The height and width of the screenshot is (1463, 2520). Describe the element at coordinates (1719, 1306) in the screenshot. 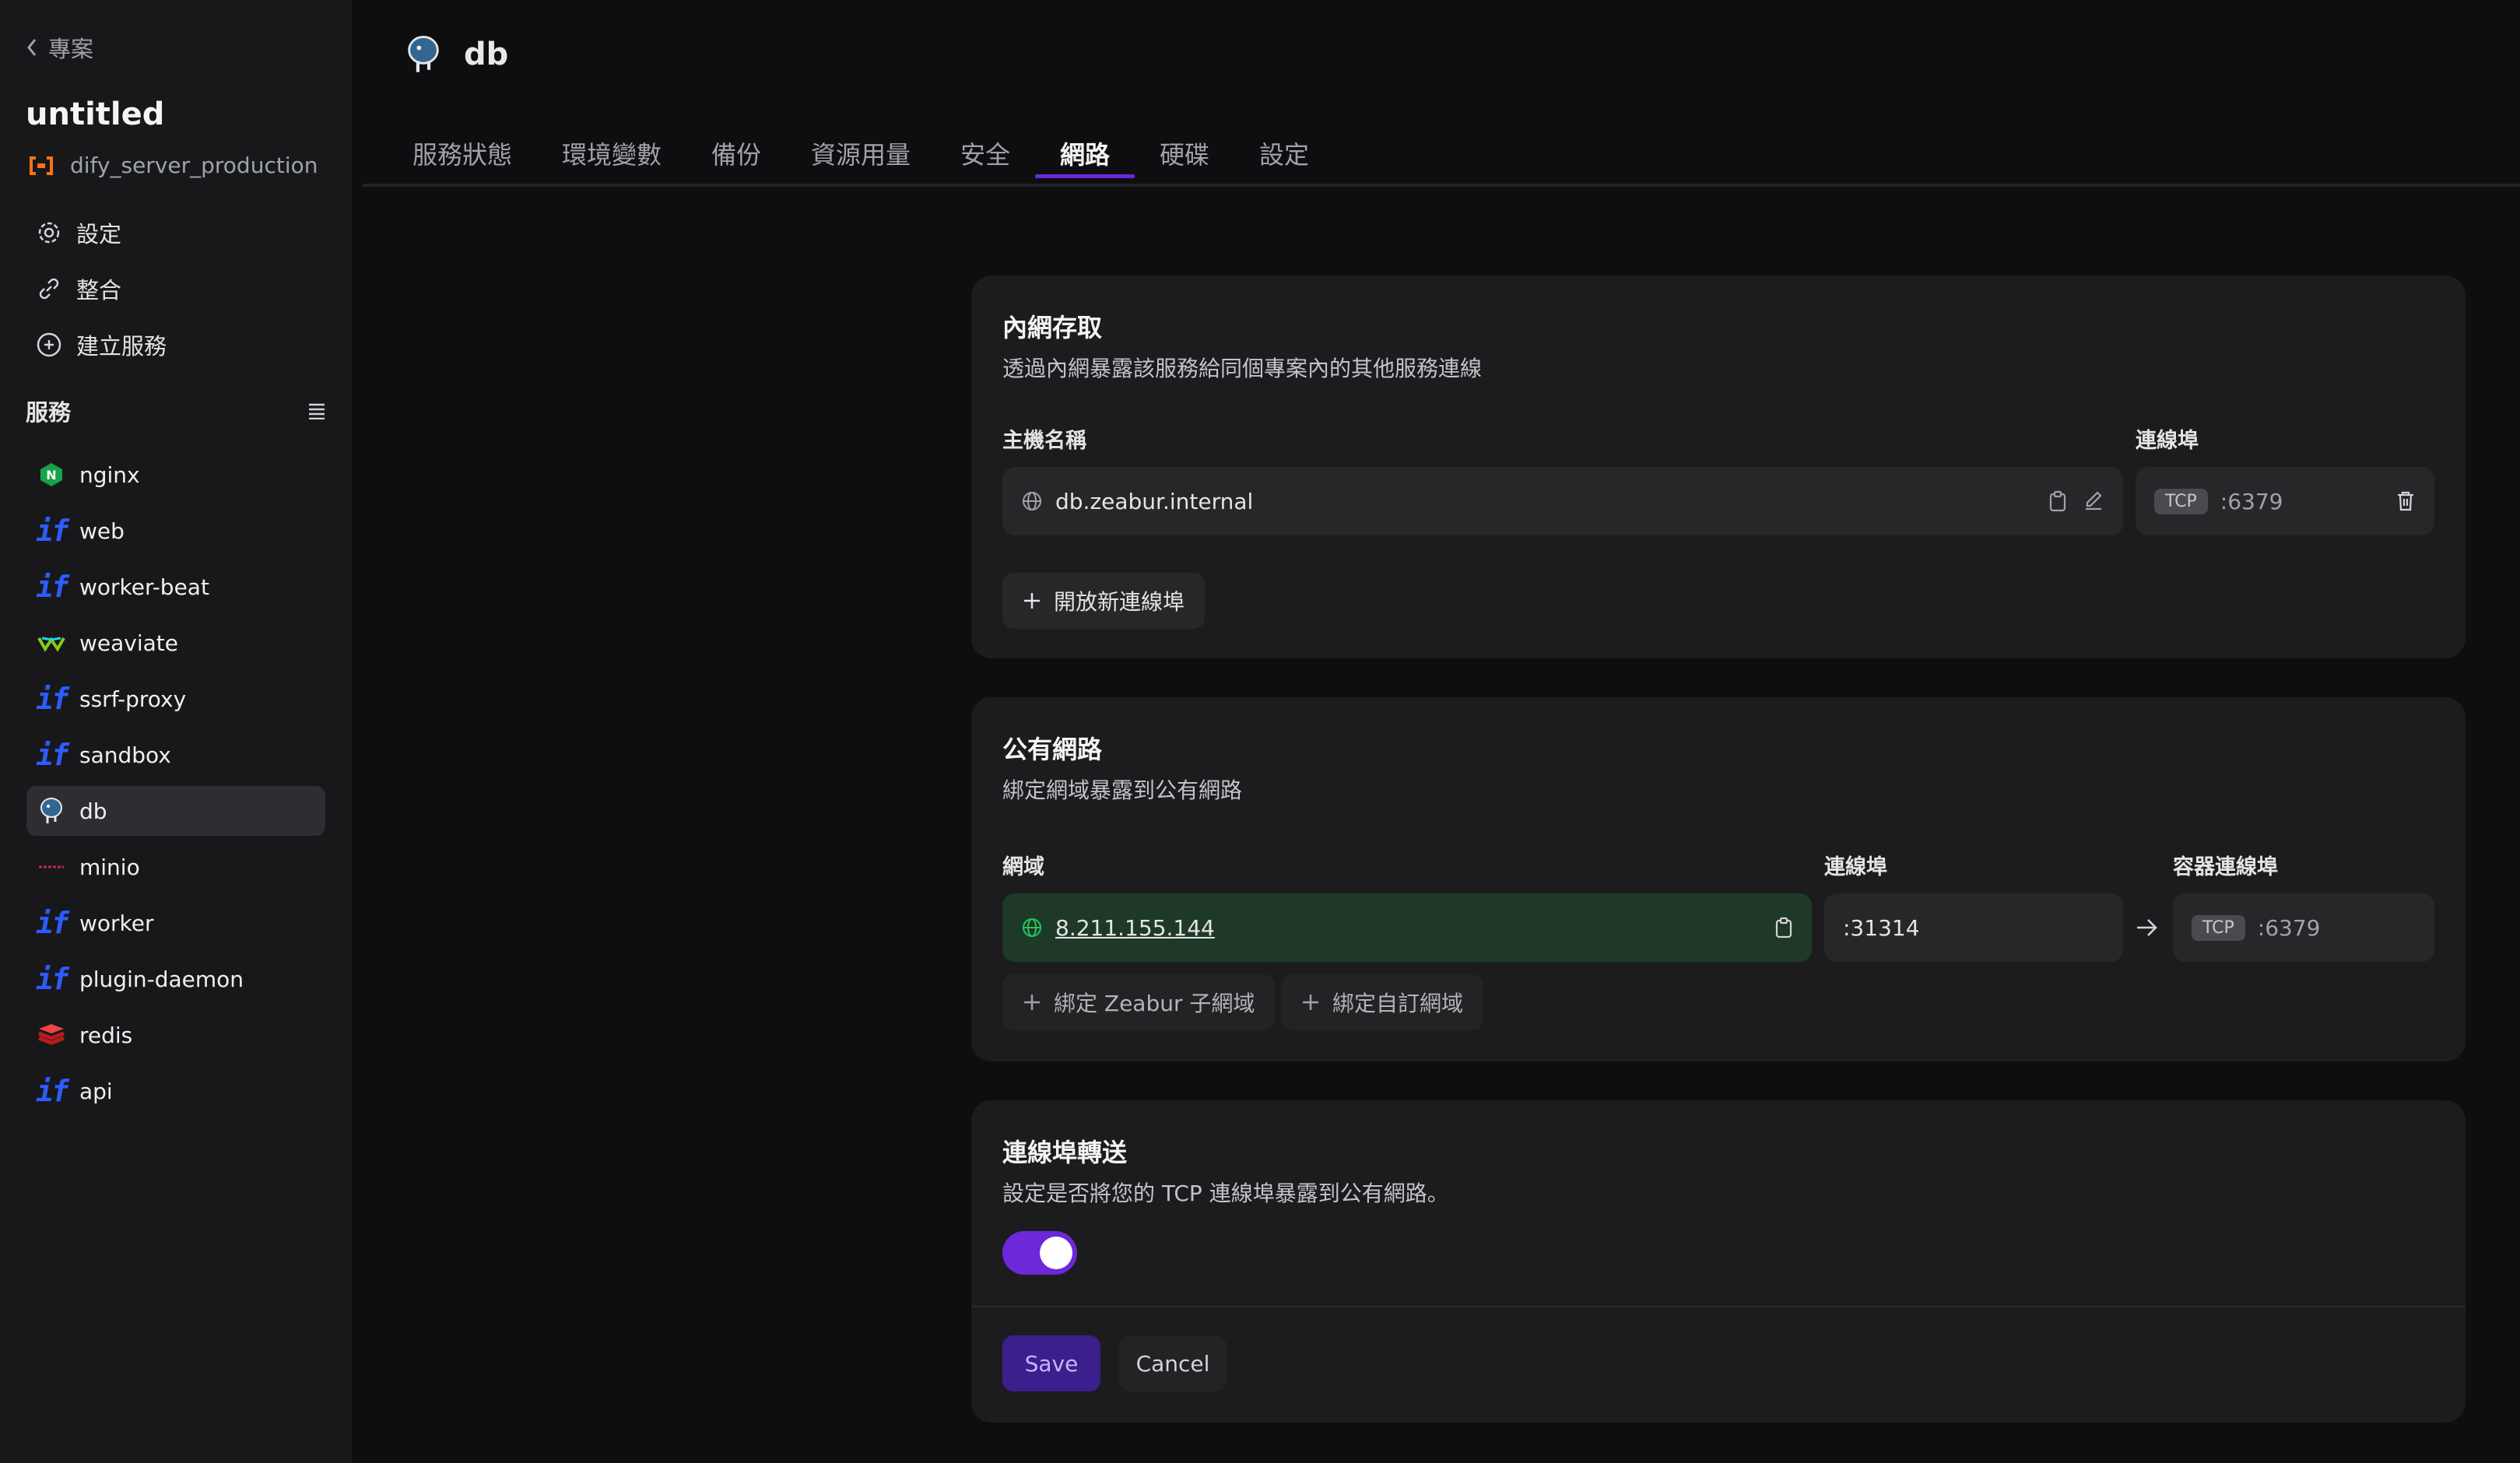

I see `divider` at that location.